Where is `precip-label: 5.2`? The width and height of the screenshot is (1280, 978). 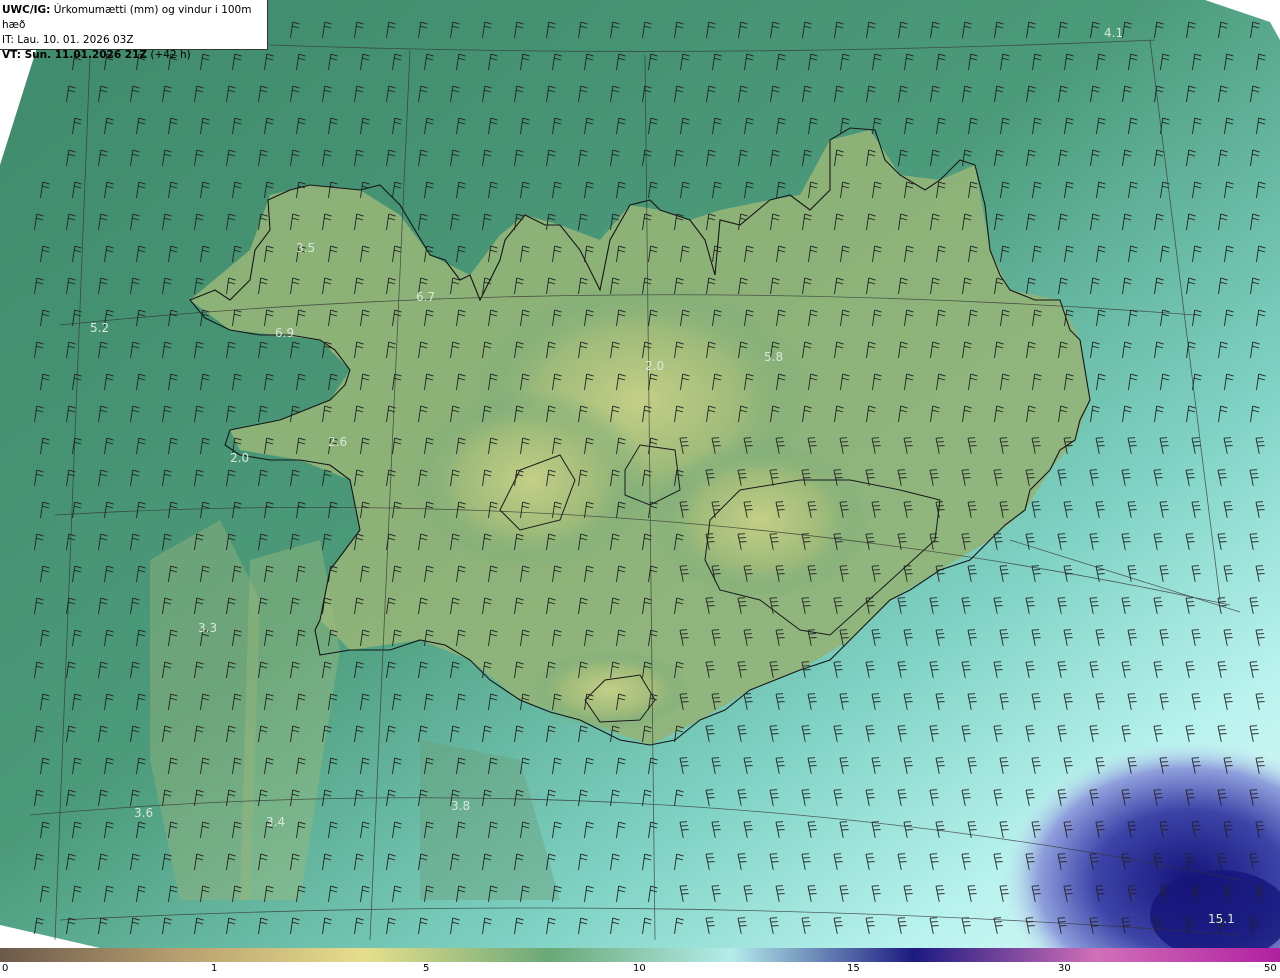 precip-label: 5.2 is located at coordinates (99, 328).